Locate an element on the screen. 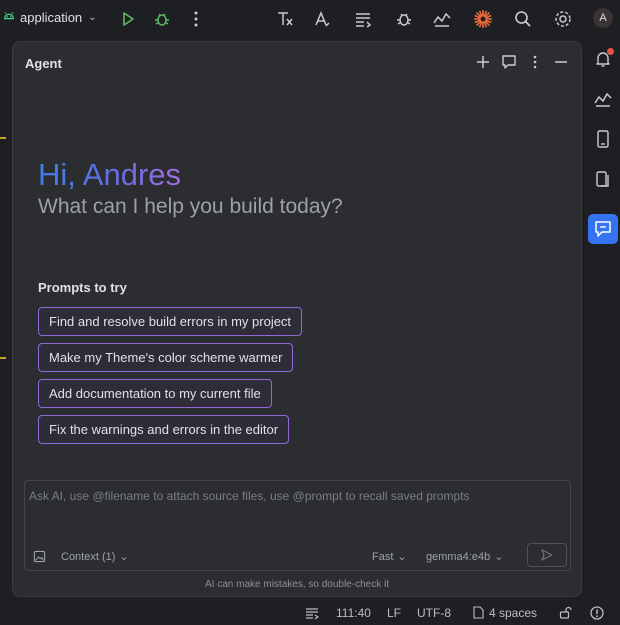 The height and width of the screenshot is (625, 620). read-only-toggle is located at coordinates (565, 614).